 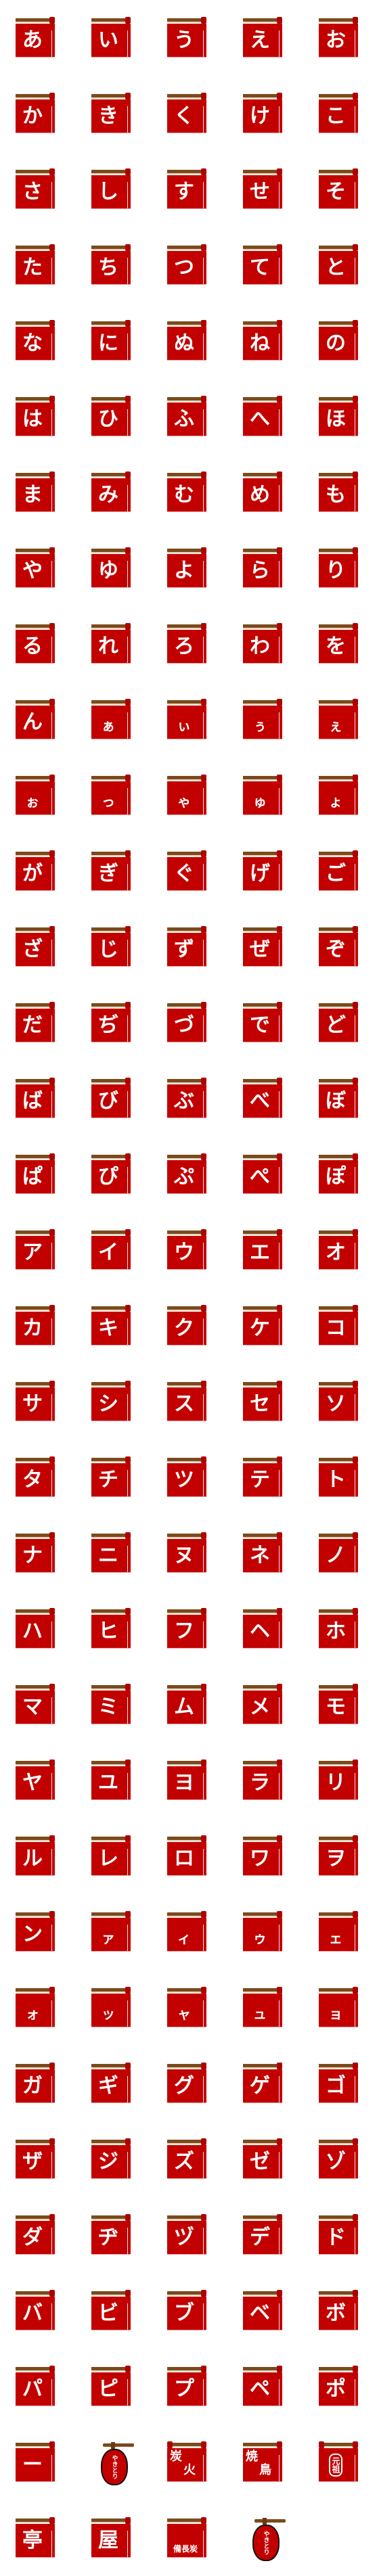 What do you see at coordinates (114, 265) in the screenshot?
I see `sticker-tile: ち` at bounding box center [114, 265].